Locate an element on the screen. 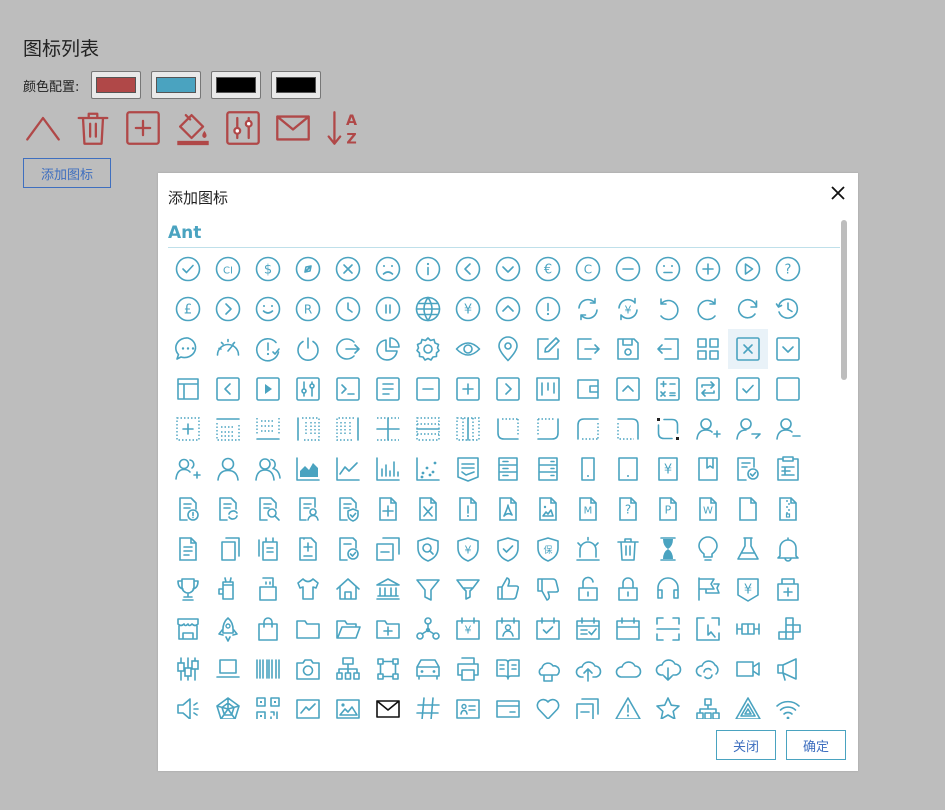 This screenshot has height=810, width=945. usergroup-add-icon is located at coordinates (188, 469).